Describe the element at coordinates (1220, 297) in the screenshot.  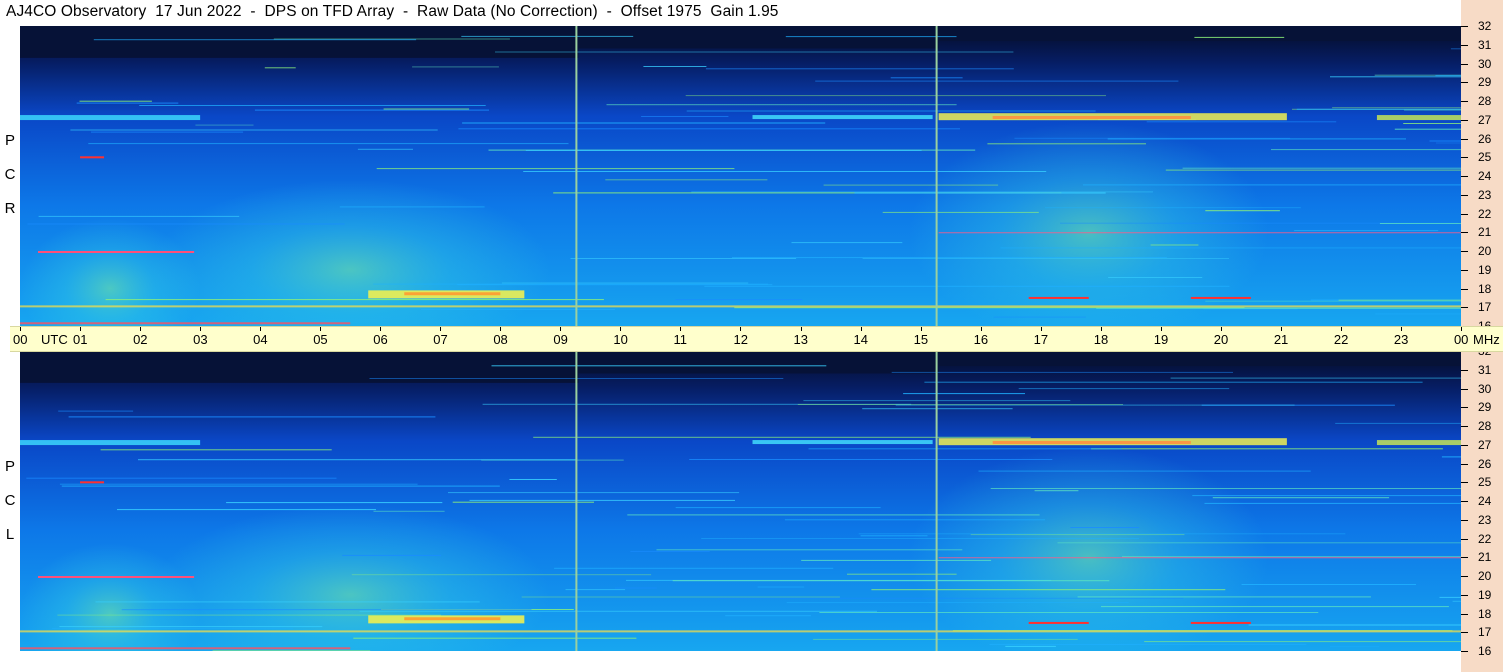
I see `rcp-band-red-b` at that location.